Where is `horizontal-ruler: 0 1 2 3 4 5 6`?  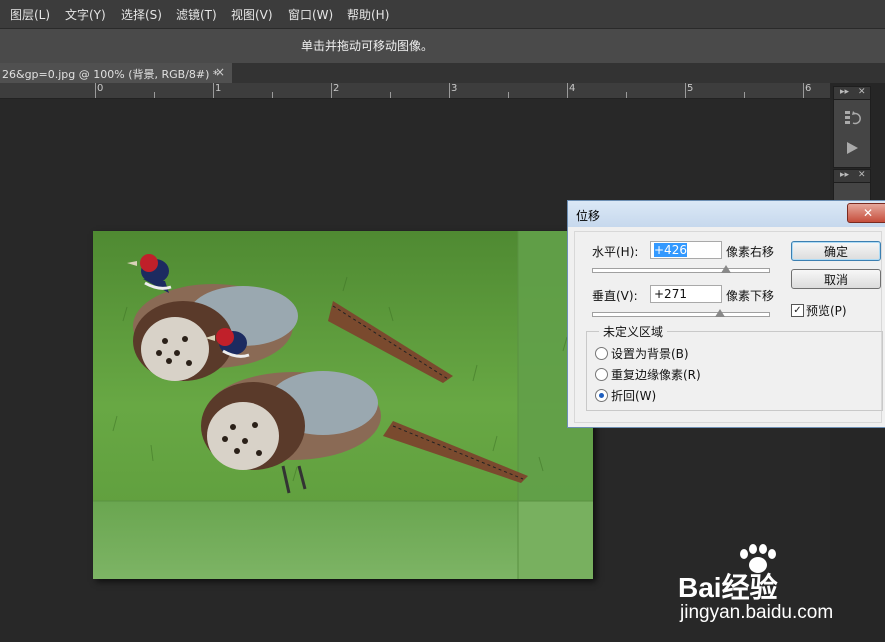
horizontal-ruler: 0 1 2 3 4 5 6 is located at coordinates (415, 91).